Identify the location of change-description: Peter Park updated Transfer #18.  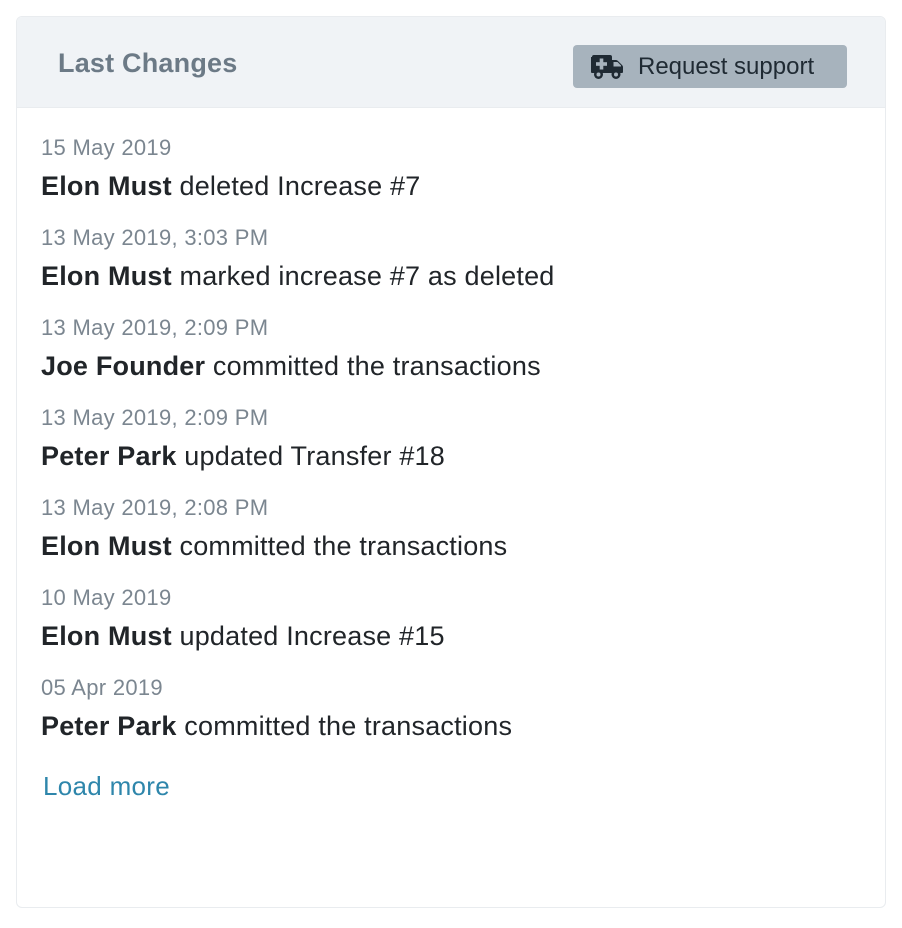
(243, 456).